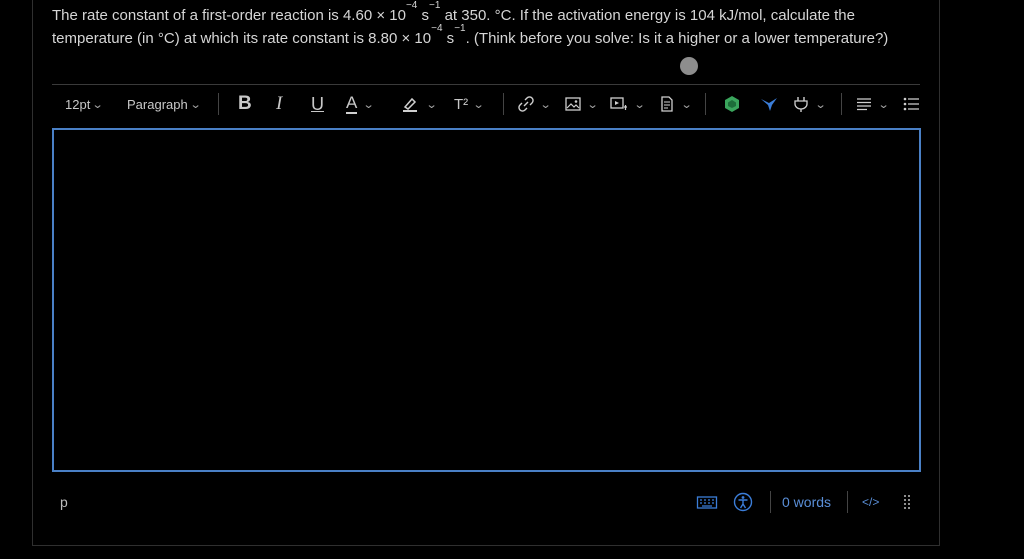  I want to click on block-format-select: Paragraph ⌄, so click(164, 104).